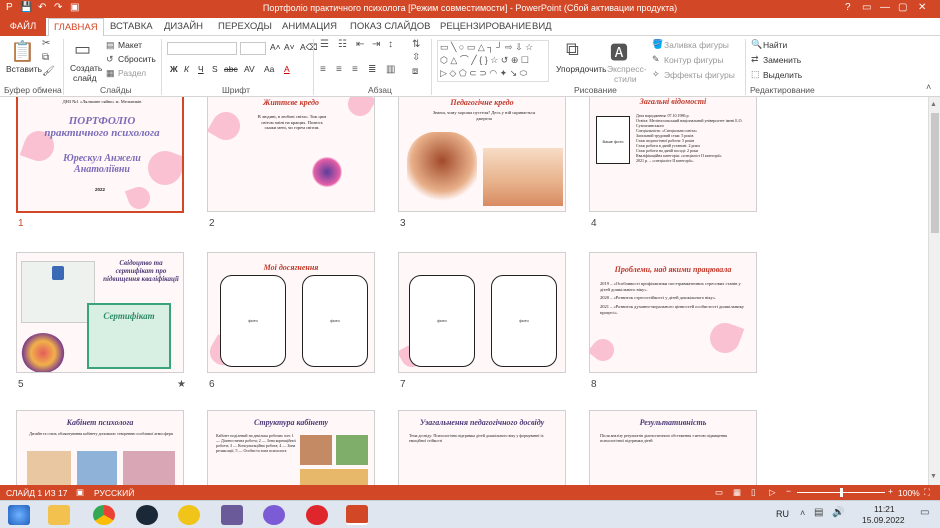  What do you see at coordinates (775, 45) in the screenshot?
I see `find-button: Найти` at bounding box center [775, 45].